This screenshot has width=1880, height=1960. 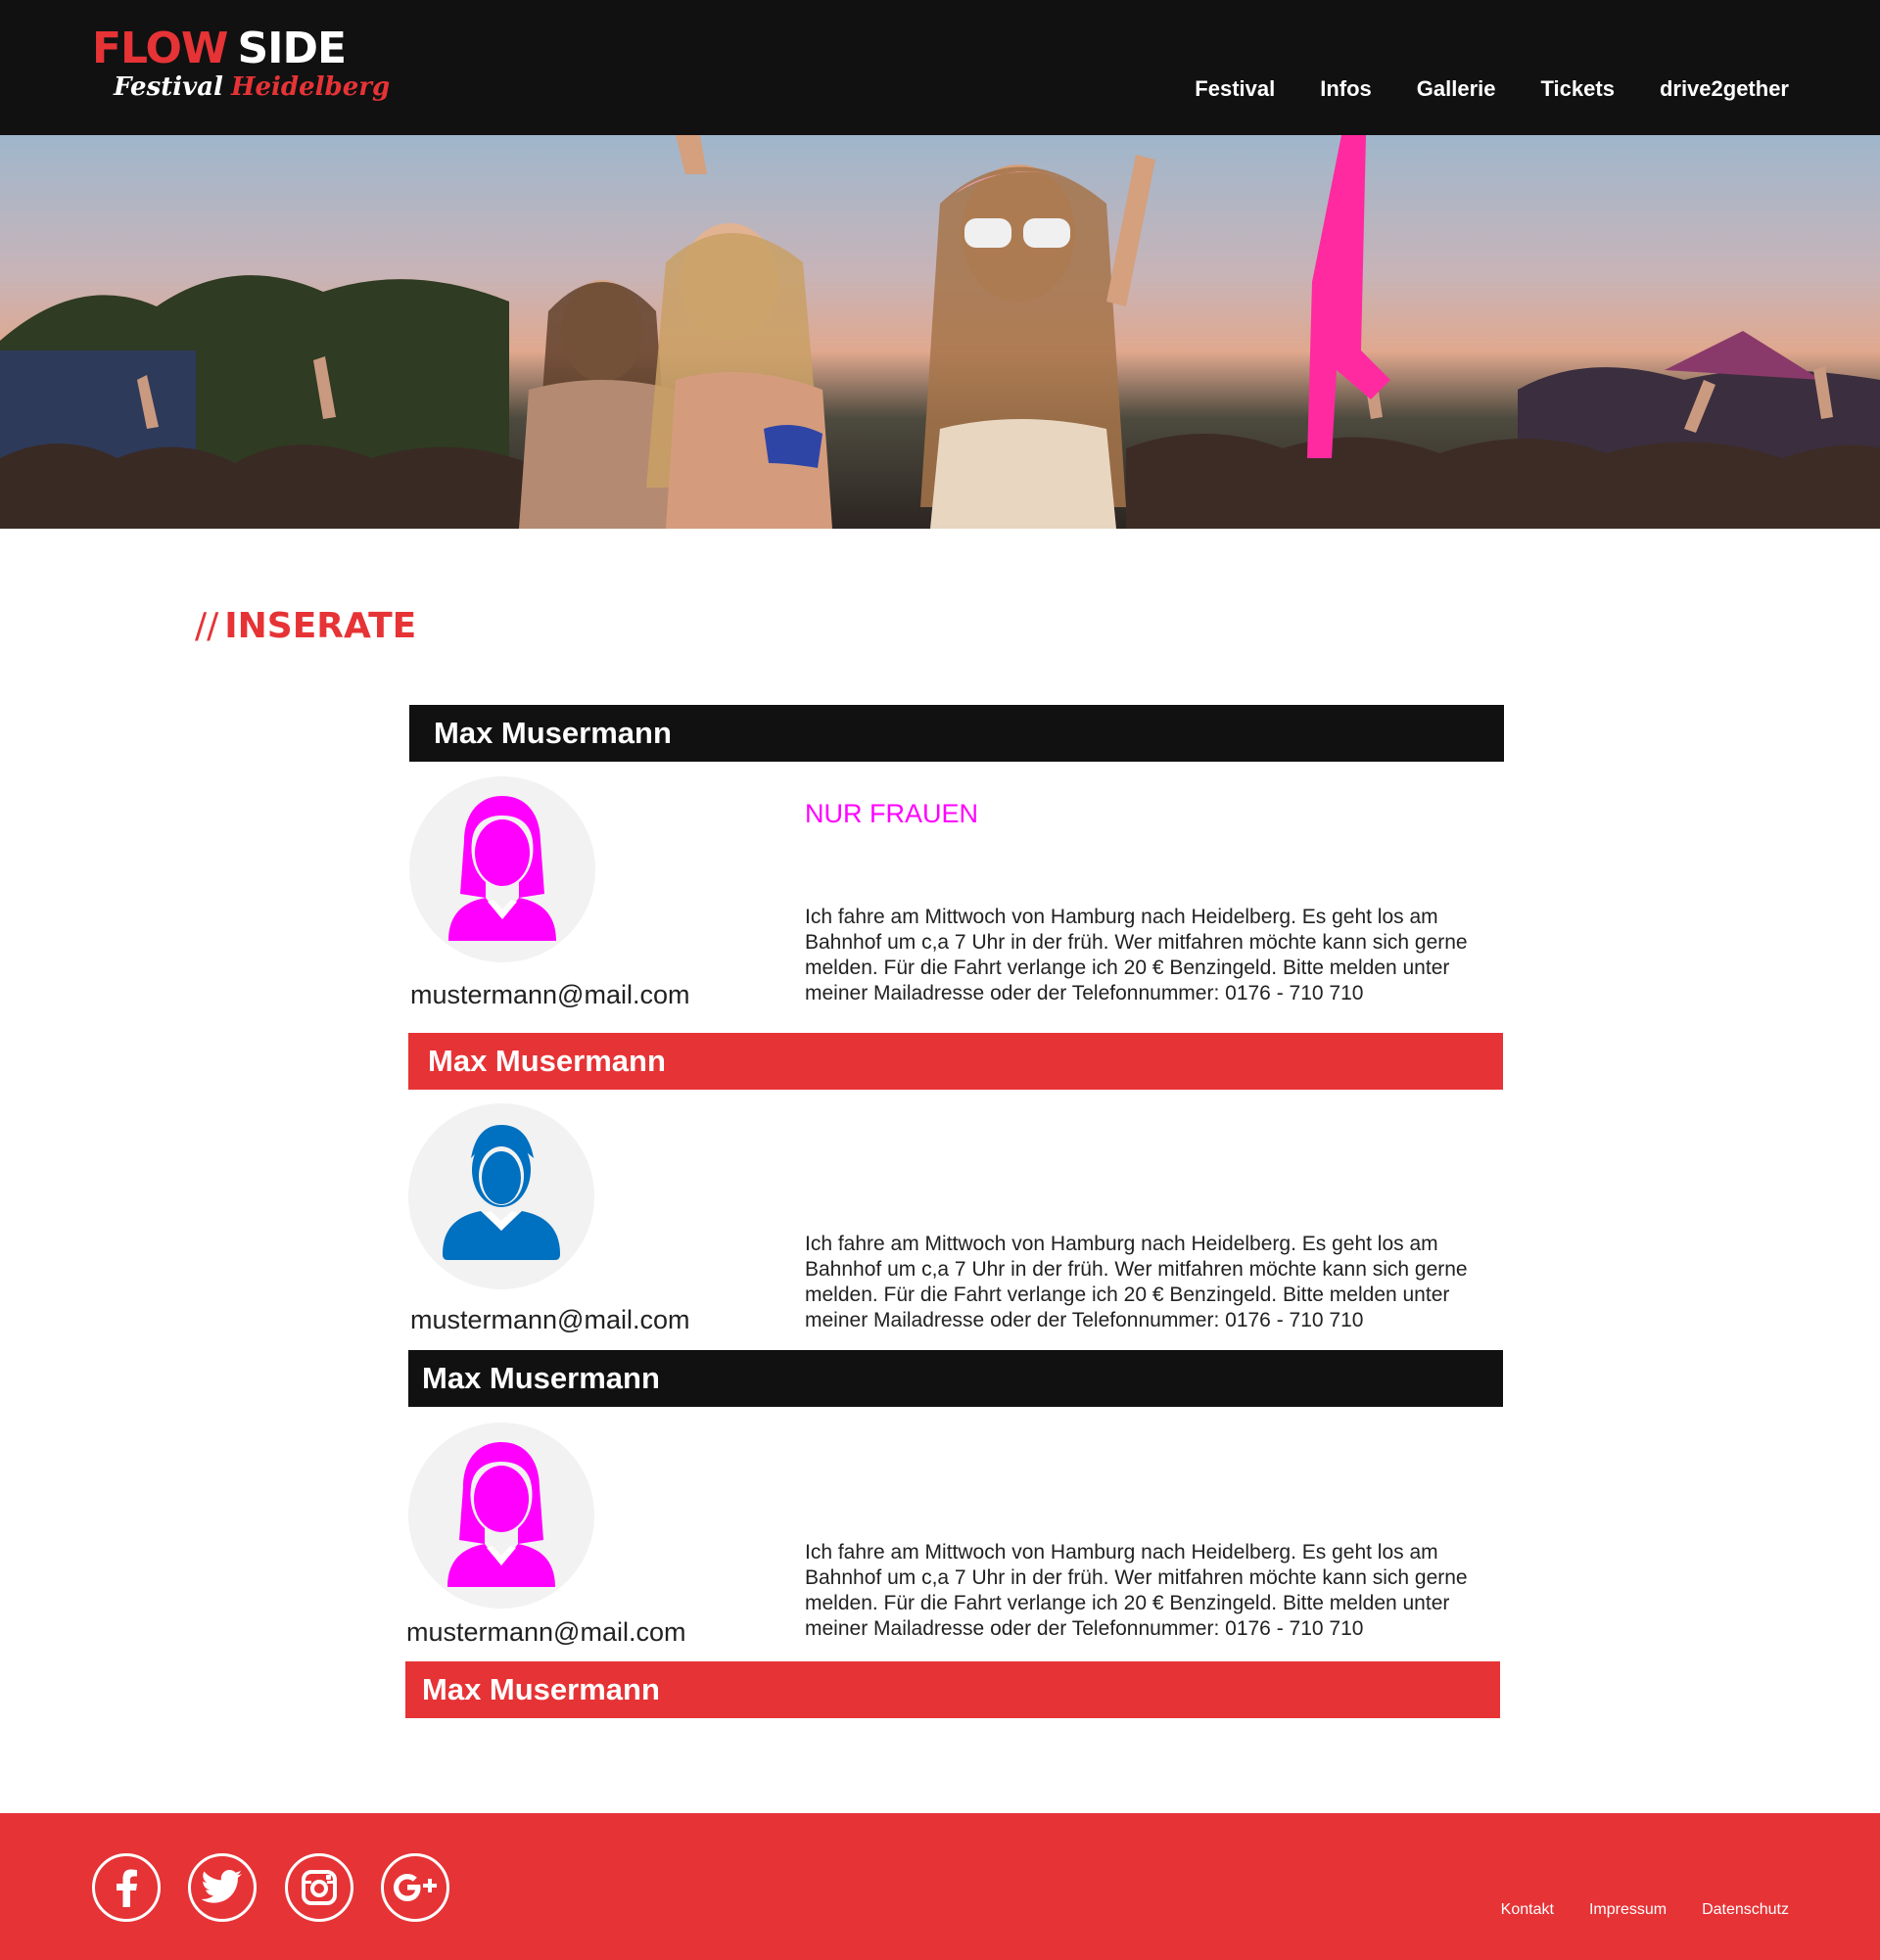 I want to click on nav-festival: Festival, so click(x=1235, y=89).